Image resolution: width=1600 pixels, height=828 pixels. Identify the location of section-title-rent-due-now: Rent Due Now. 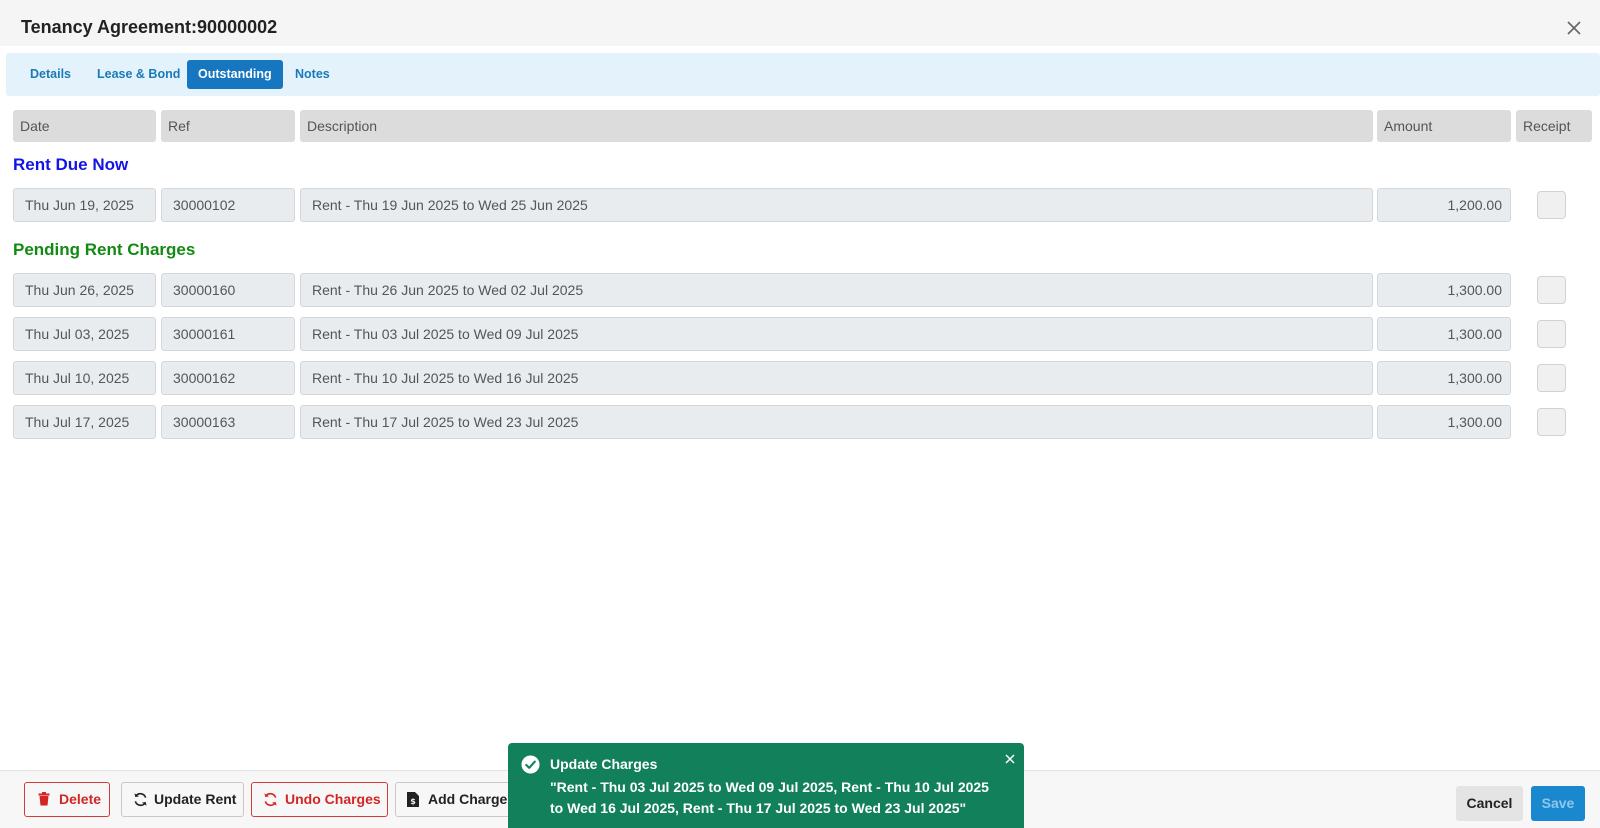
(71, 164).